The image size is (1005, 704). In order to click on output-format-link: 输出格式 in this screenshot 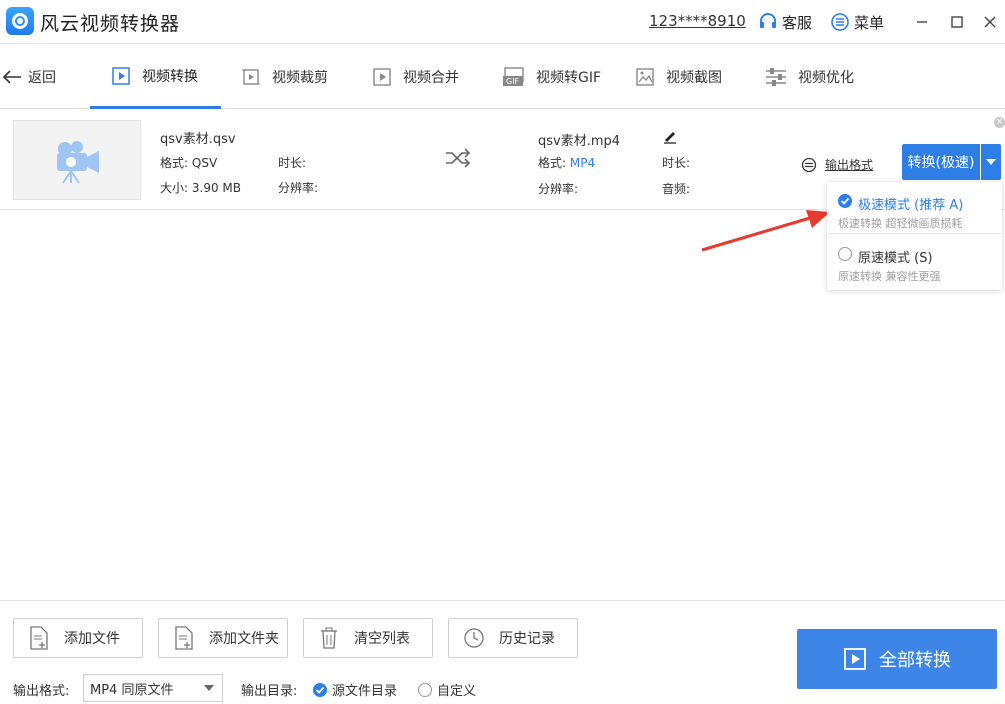, I will do `click(837, 164)`.